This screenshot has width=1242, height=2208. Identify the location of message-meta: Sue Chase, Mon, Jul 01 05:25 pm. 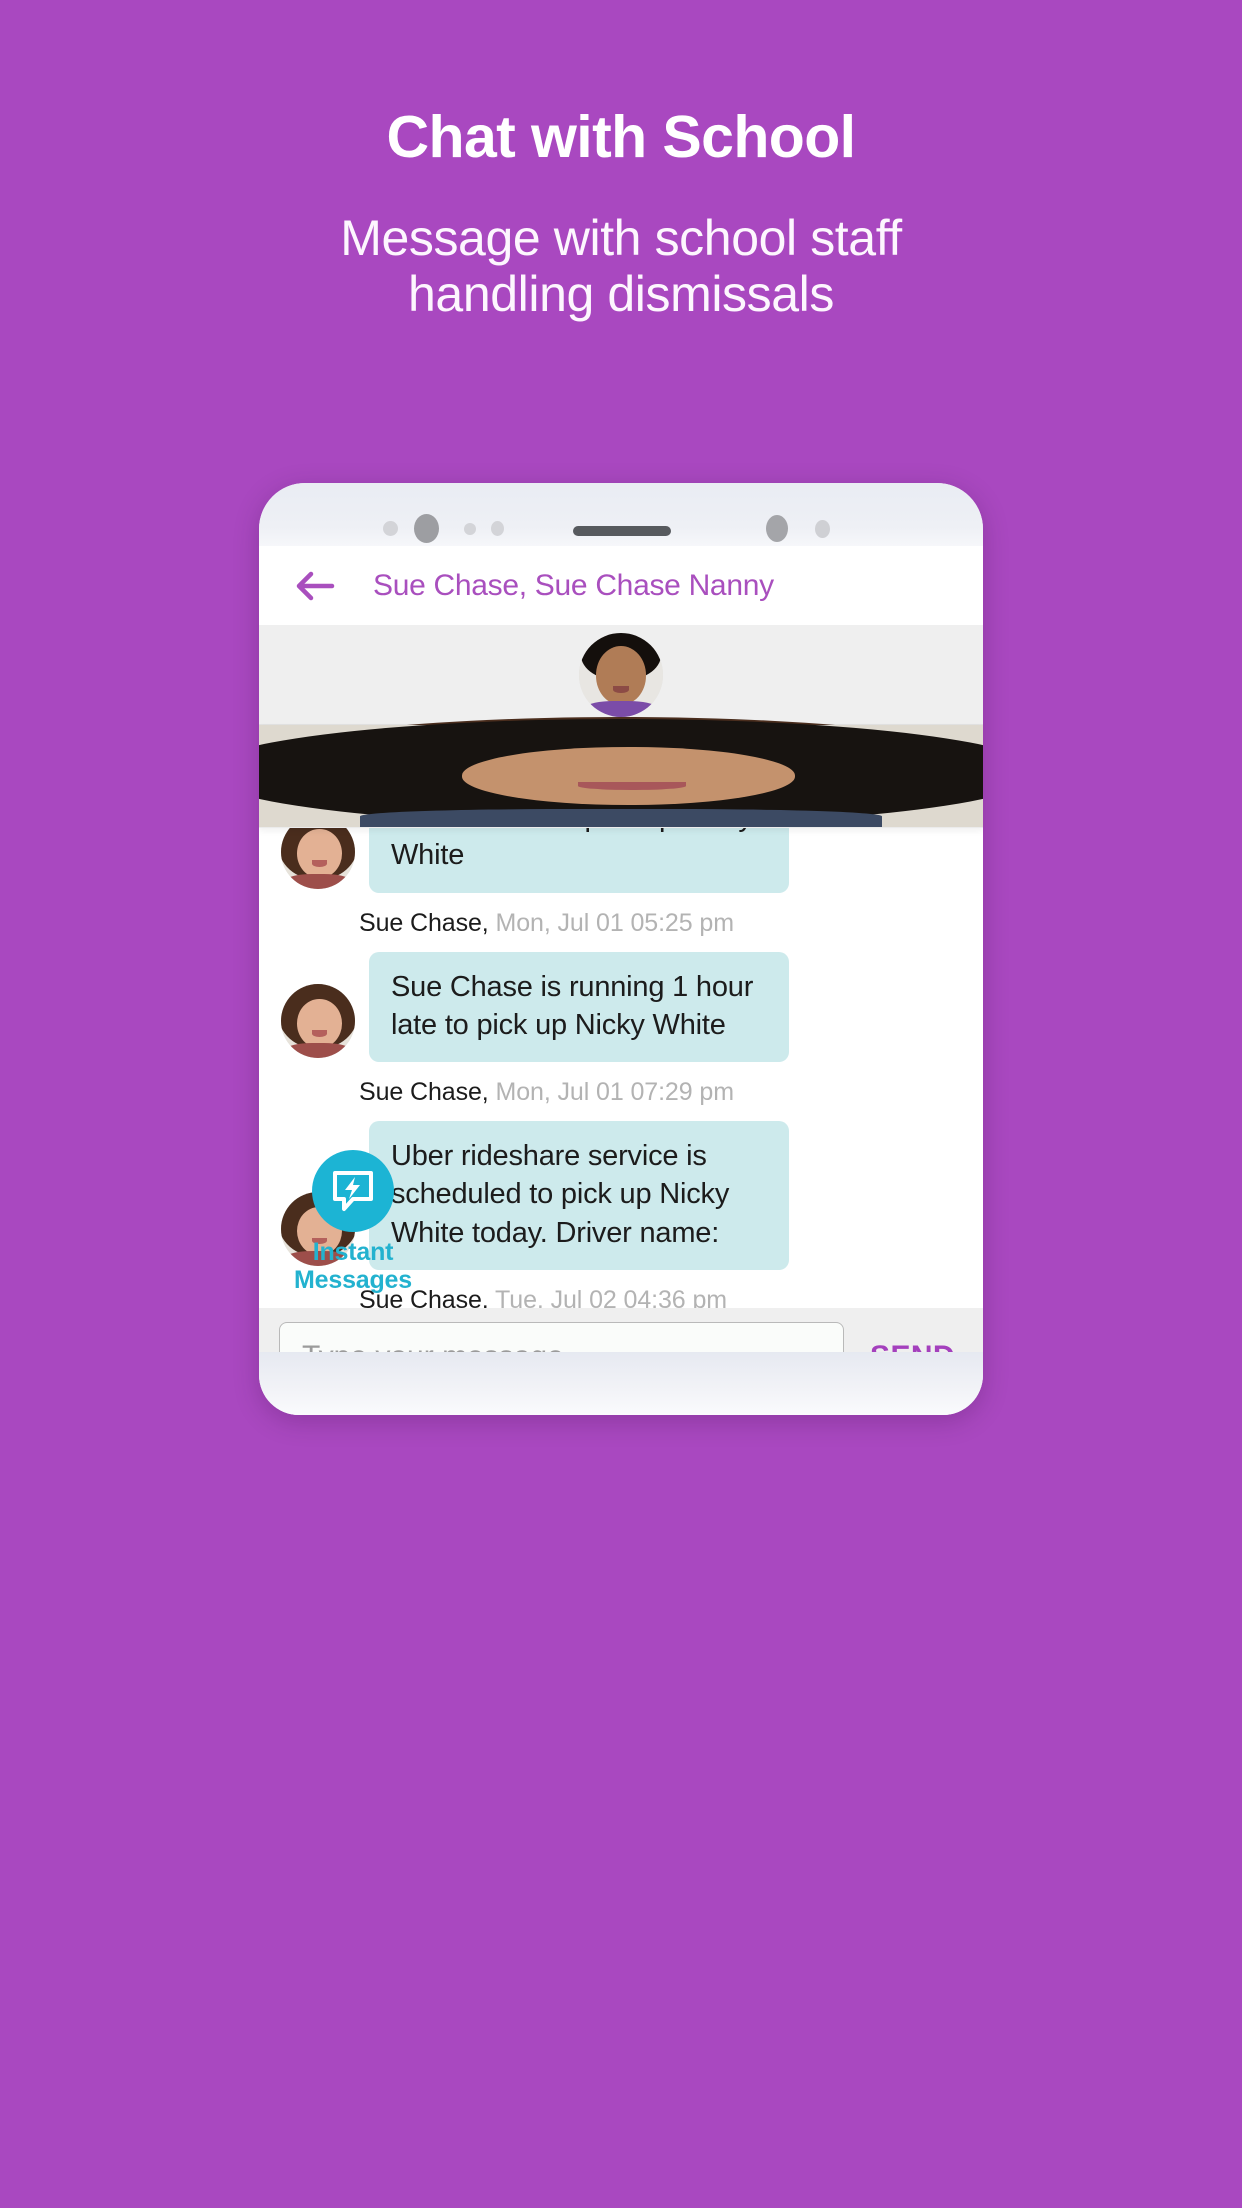
(658, 923).